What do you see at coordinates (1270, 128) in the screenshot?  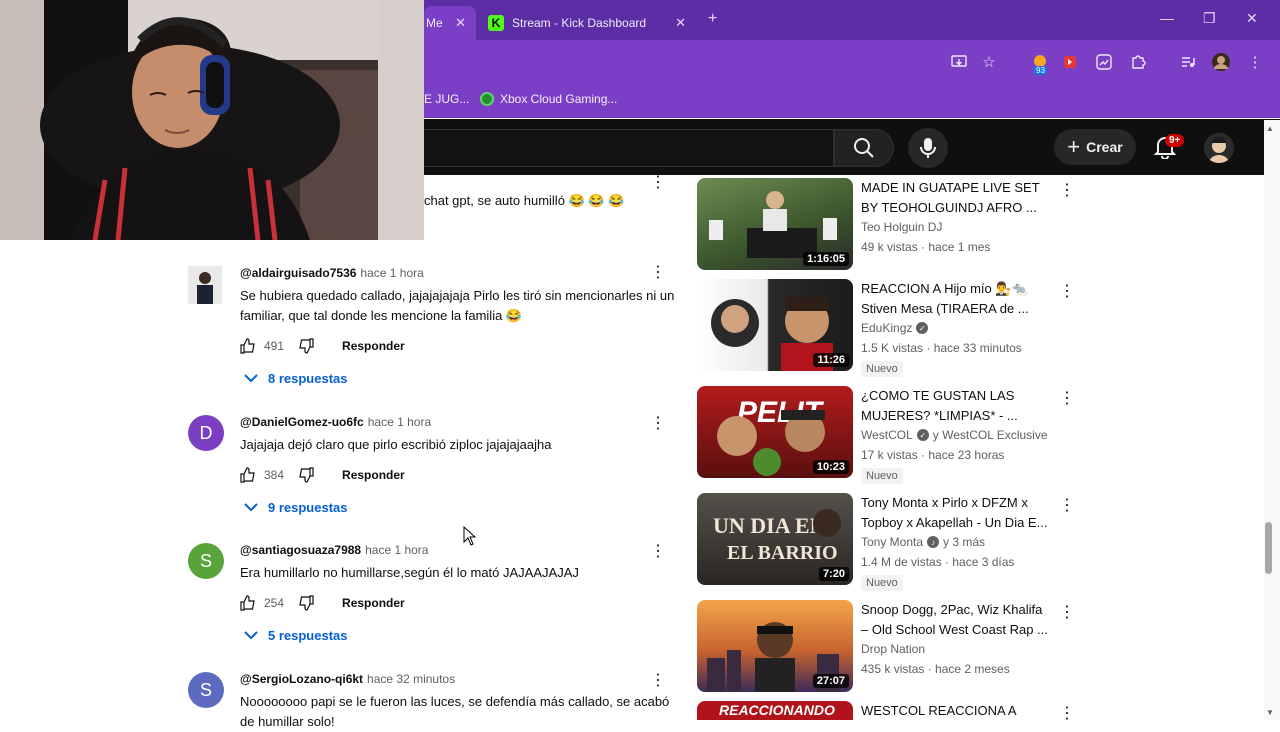 I see `scroll-up-arrow-icon: ▲` at bounding box center [1270, 128].